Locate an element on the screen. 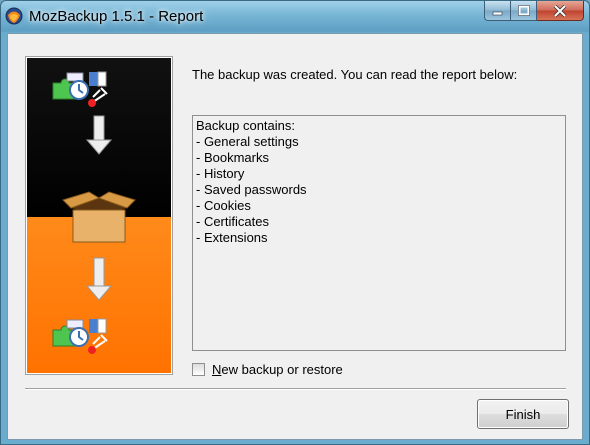  mozbackup-app-icon is located at coordinates (14, 16).